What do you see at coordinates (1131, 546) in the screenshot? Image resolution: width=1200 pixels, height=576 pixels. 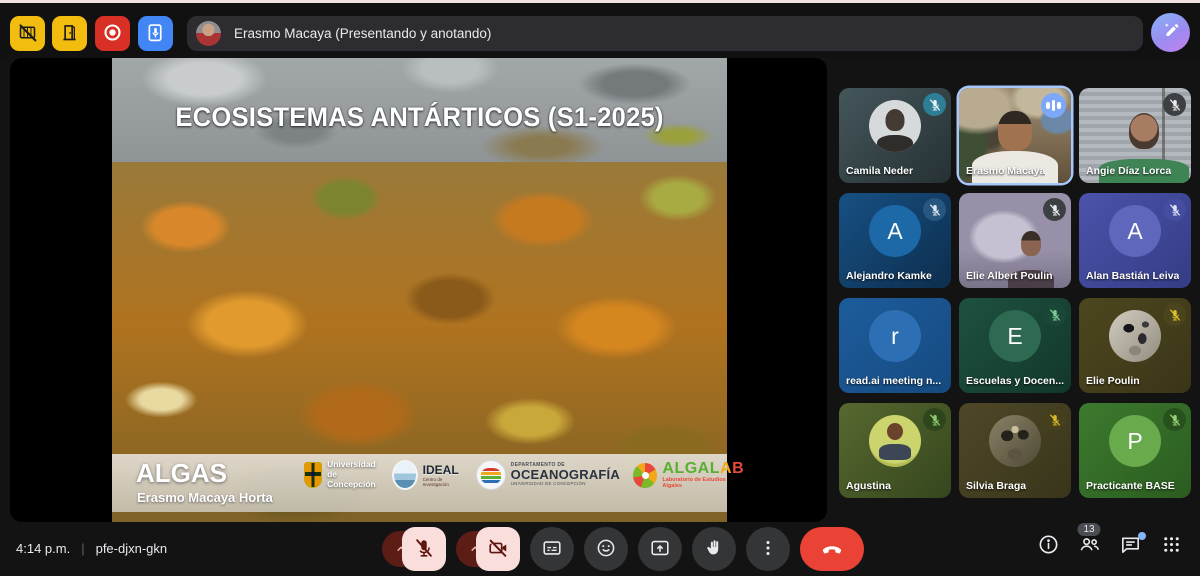 I see `chat-button` at bounding box center [1131, 546].